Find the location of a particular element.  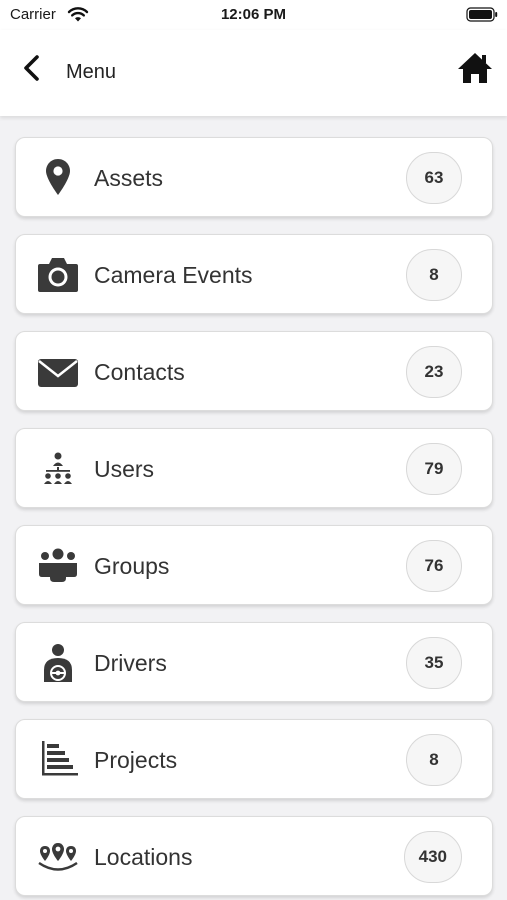

menu-item-label: Projects is located at coordinates (136, 760).